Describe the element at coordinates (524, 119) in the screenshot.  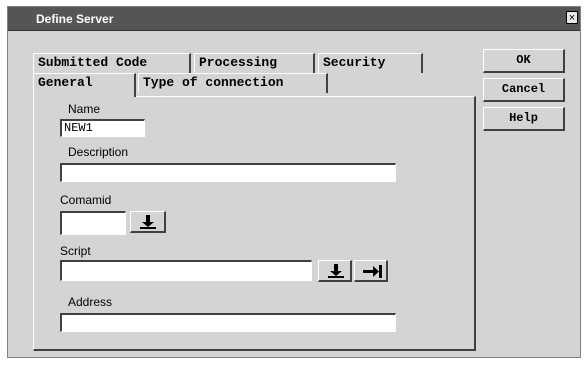
I see `help-button: Help` at that location.